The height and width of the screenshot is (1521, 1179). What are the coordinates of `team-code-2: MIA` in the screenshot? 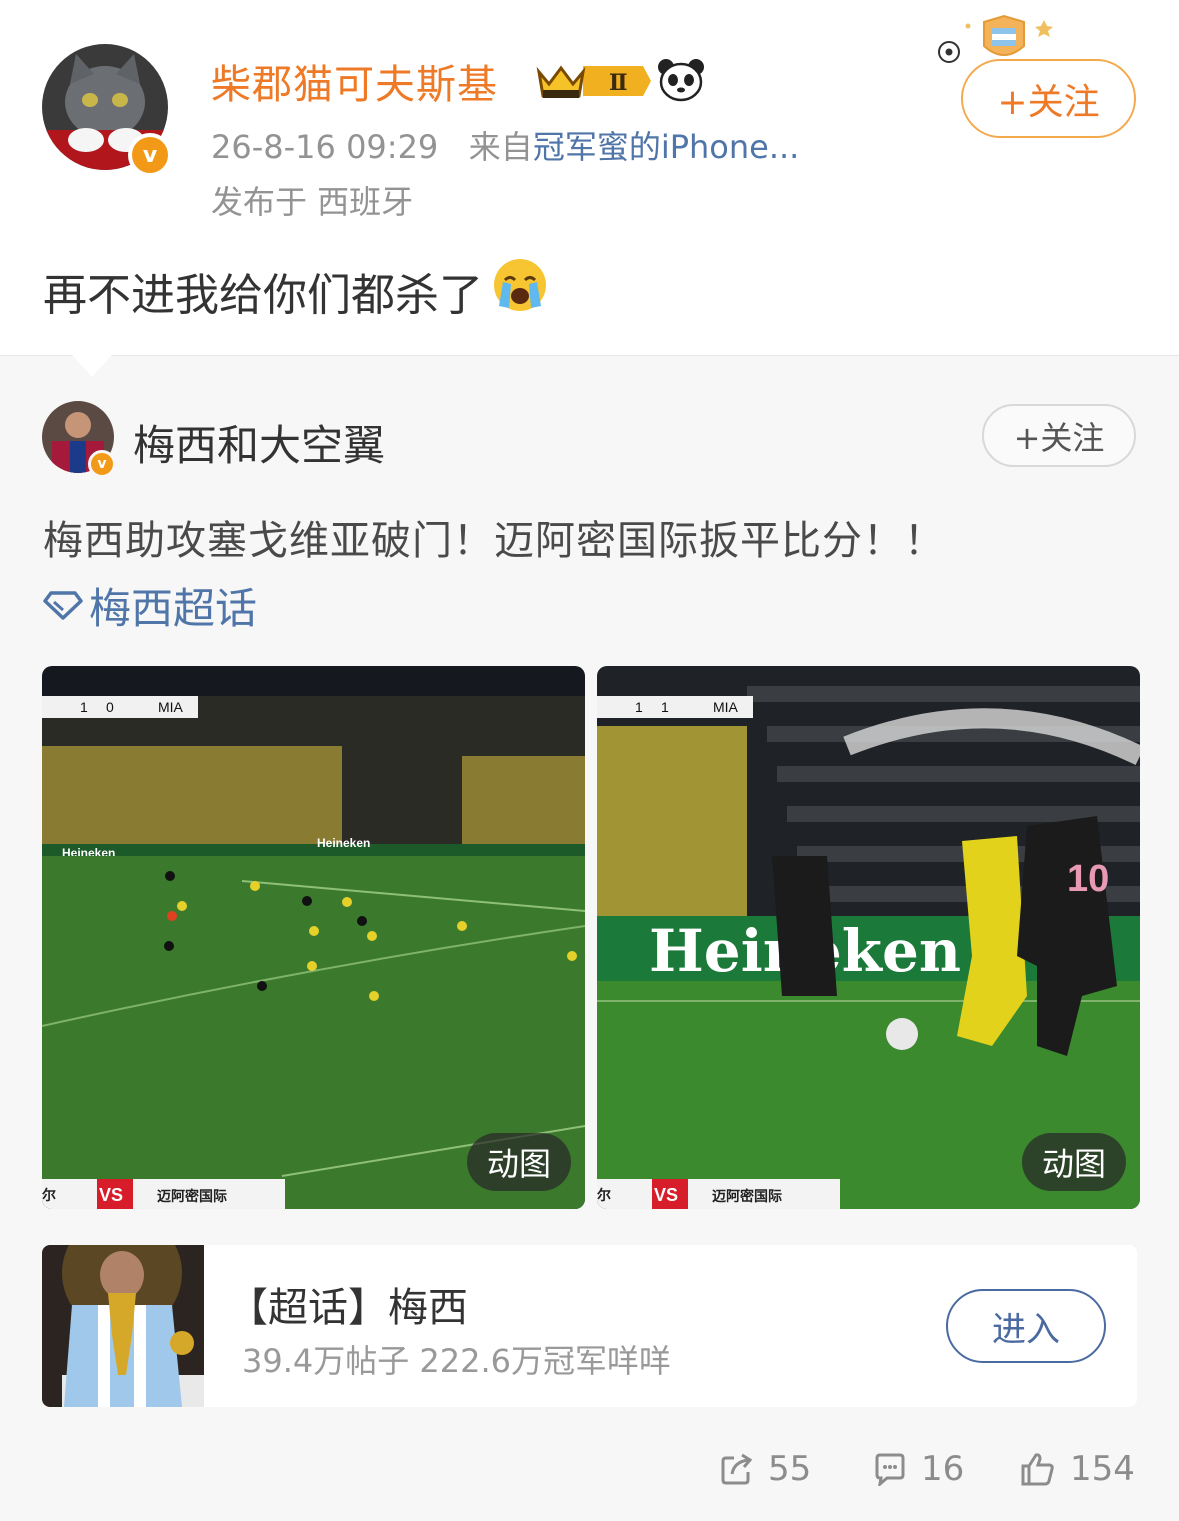 It's located at (726, 707).